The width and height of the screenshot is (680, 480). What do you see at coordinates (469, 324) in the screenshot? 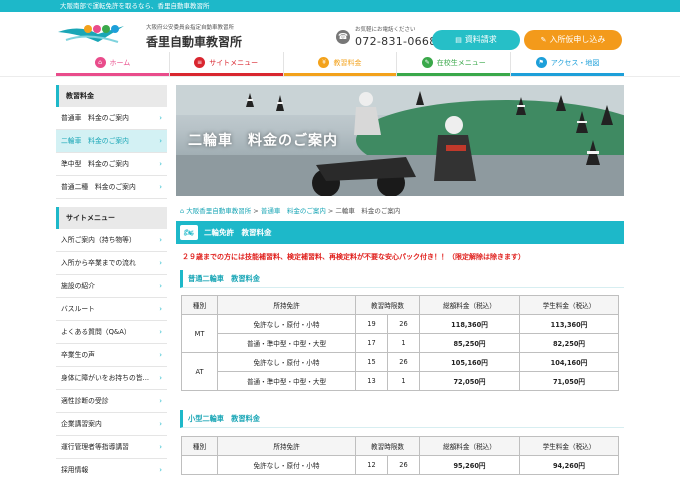
I see `cell-total: 118,360円` at bounding box center [469, 324].